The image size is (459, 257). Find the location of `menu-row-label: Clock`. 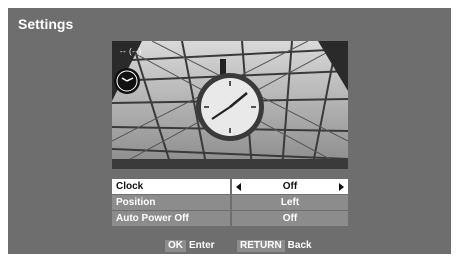

menu-row-label: Clock is located at coordinates (171, 186).